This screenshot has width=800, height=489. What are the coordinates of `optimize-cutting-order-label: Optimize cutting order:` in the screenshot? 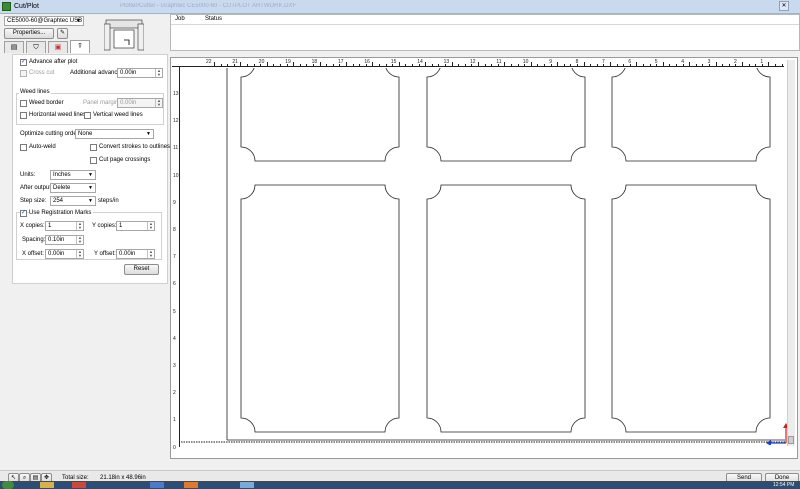 It's located at (50, 134).